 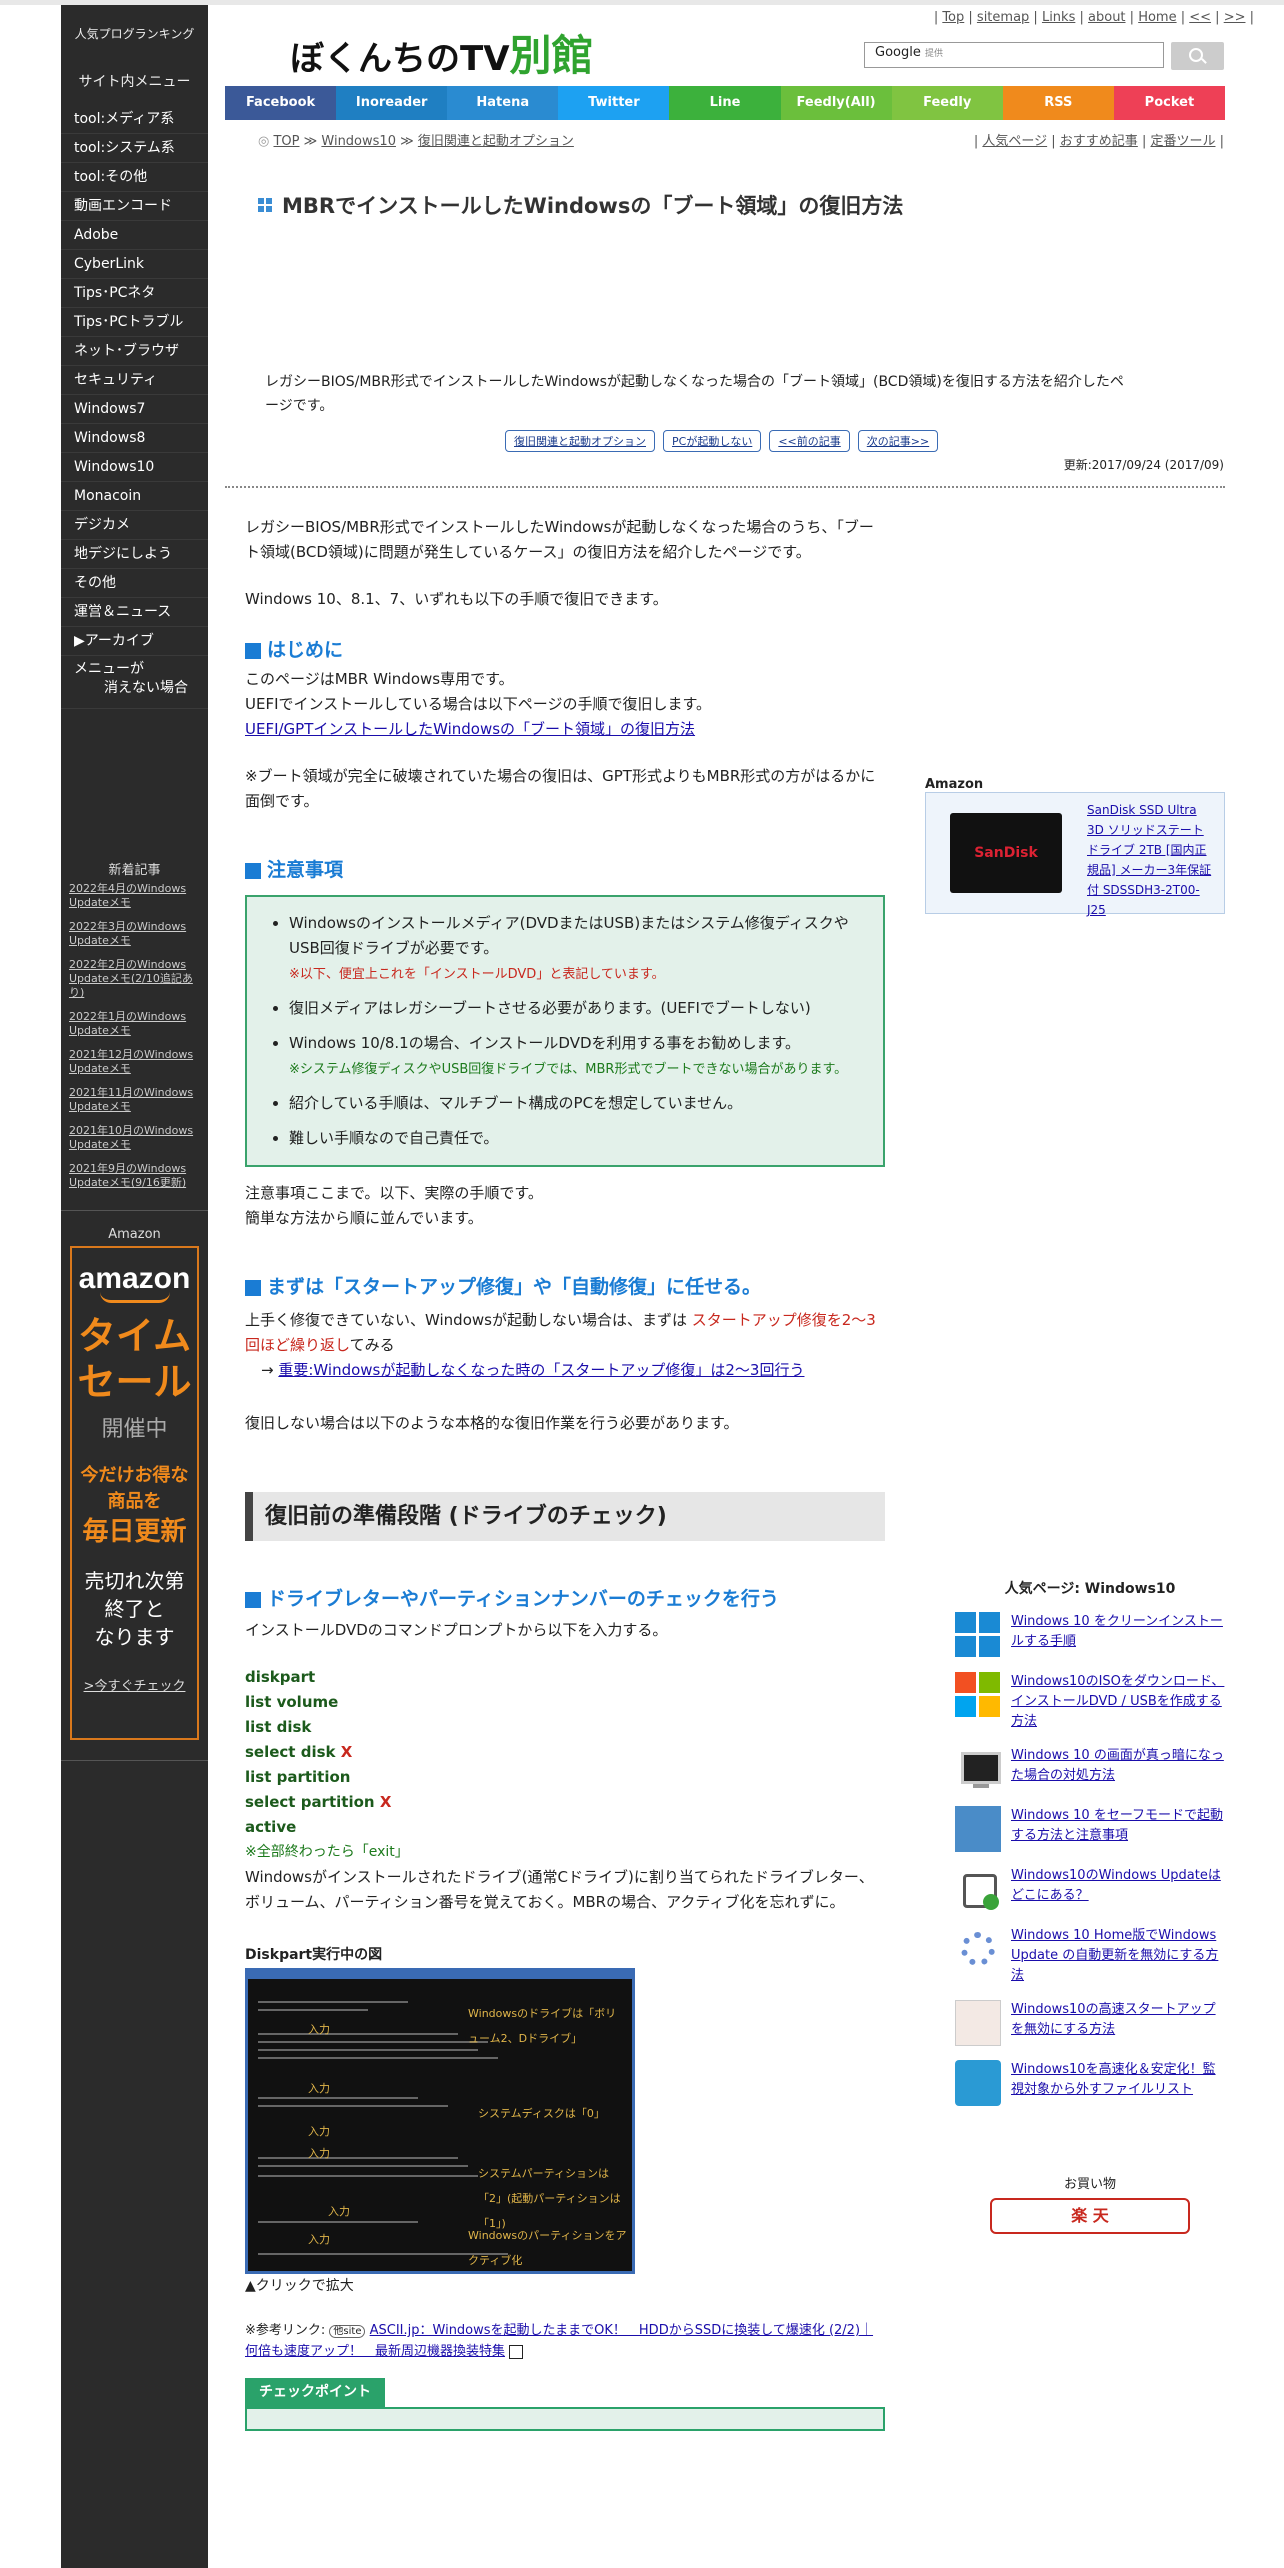 I want to click on sidebar-item: Monacoin, so click(x=134, y=496).